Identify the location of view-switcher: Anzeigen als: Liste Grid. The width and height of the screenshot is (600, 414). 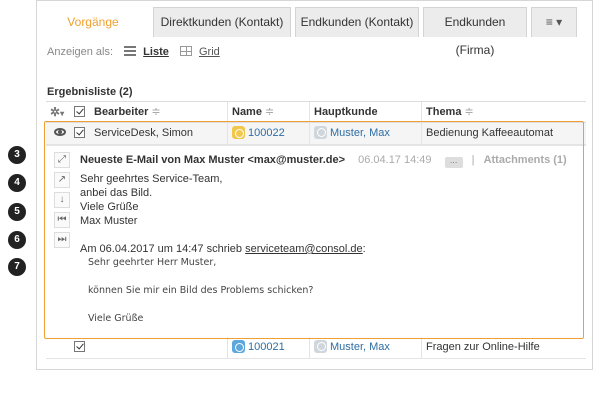
(133, 52).